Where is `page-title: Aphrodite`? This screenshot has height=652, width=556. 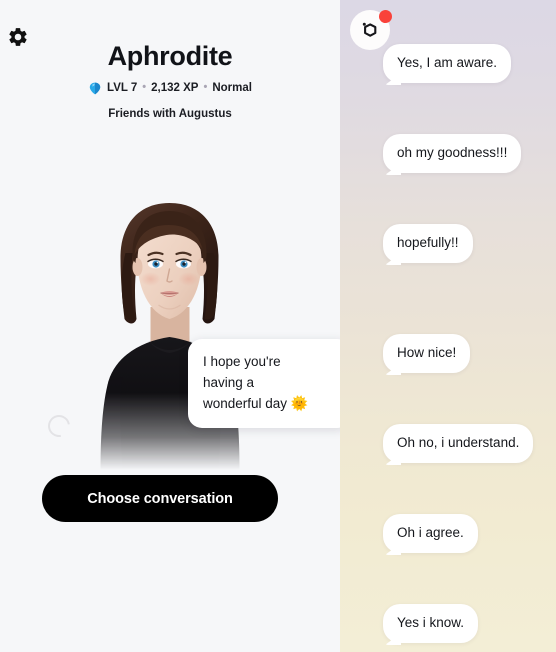
page-title: Aphrodite is located at coordinates (170, 56).